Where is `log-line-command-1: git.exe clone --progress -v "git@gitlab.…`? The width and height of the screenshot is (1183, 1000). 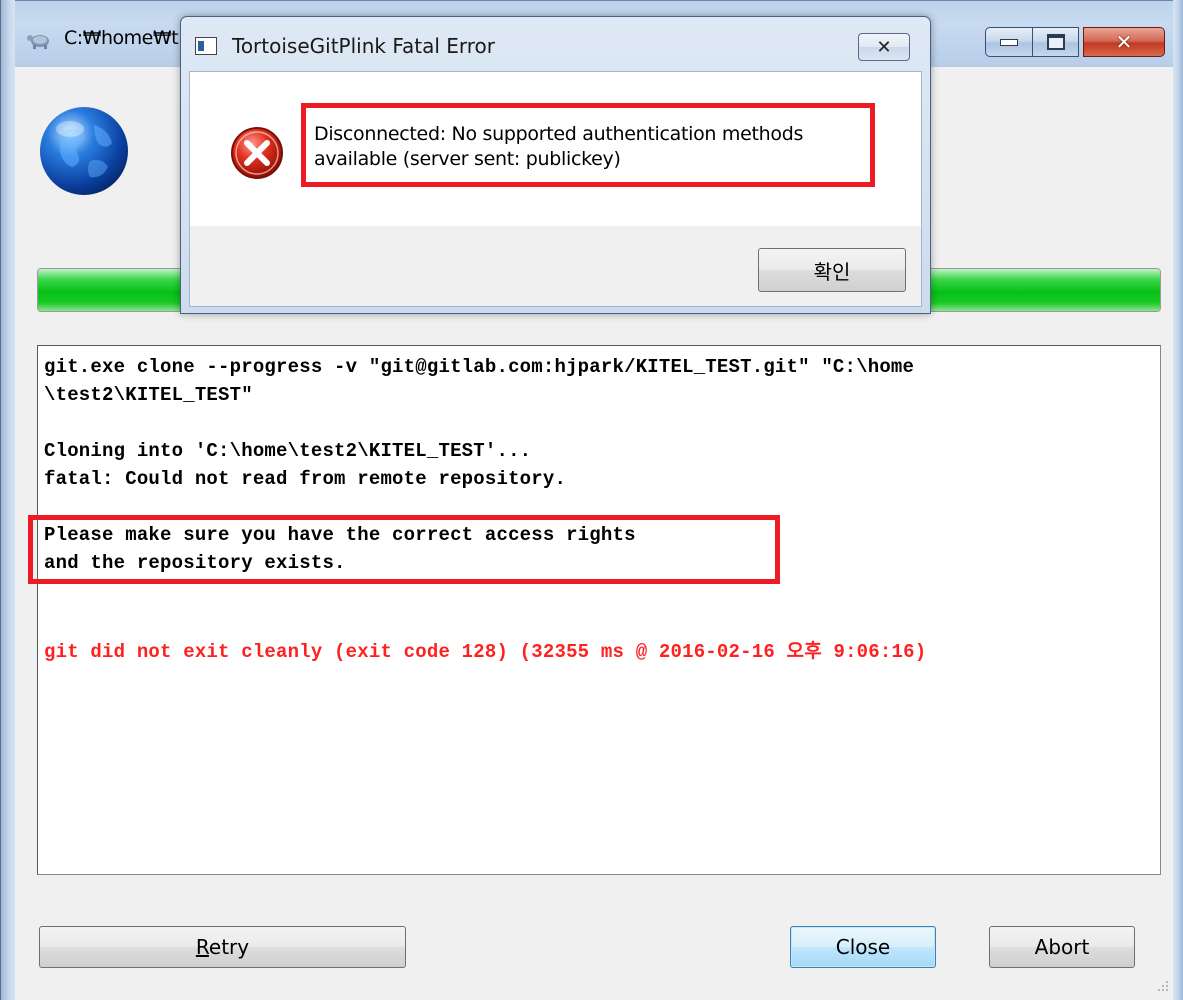
log-line-command-1: git.exe clone --progress -v "git@gitlab.… is located at coordinates (479, 367).